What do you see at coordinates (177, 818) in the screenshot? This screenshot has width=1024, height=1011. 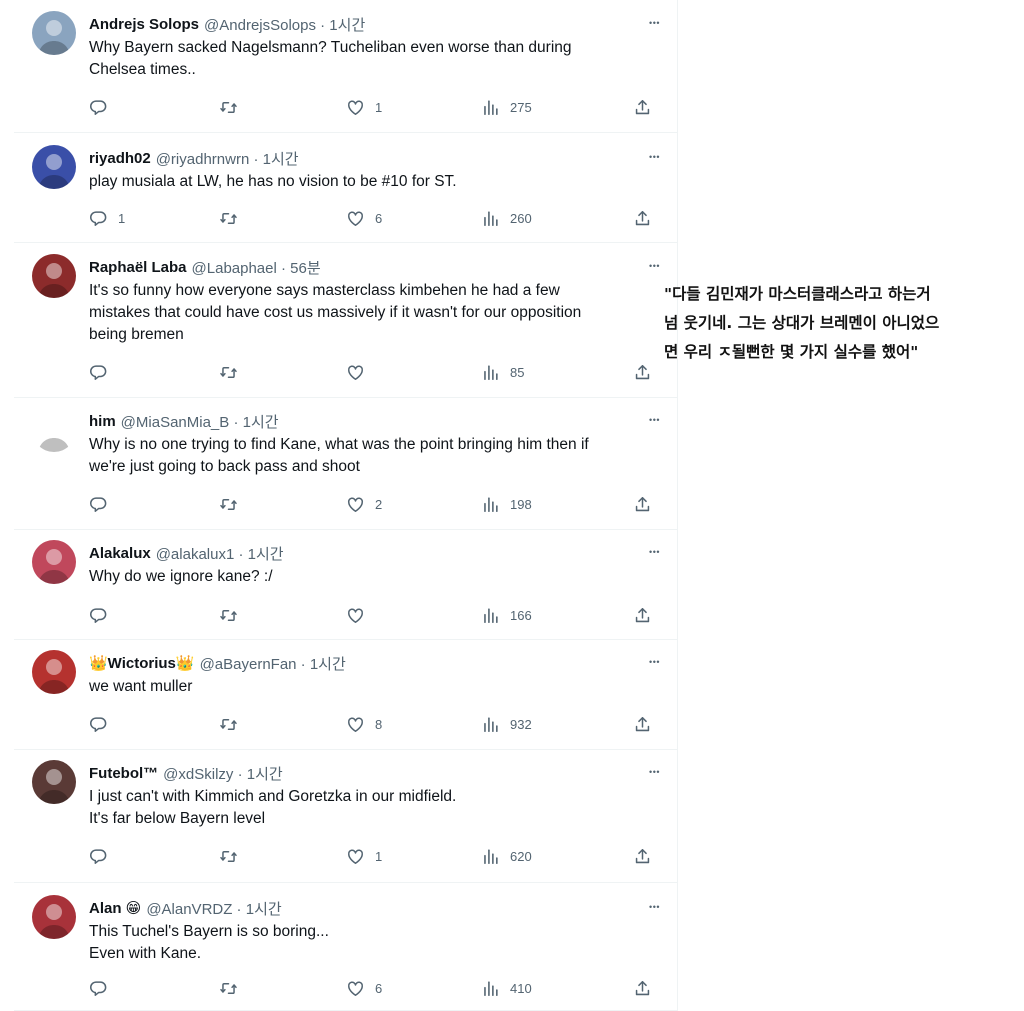 I see `tweet-text-line: It's far below Bayern level` at bounding box center [177, 818].